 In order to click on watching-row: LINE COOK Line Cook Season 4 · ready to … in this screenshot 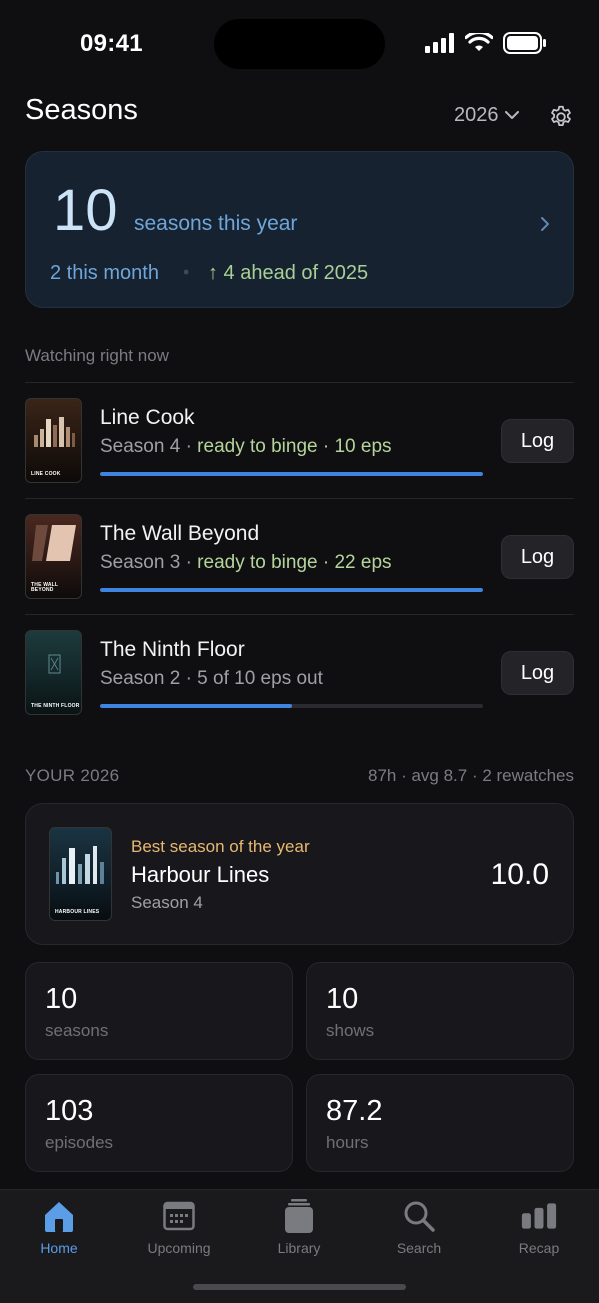, I will do `click(299, 441)`.